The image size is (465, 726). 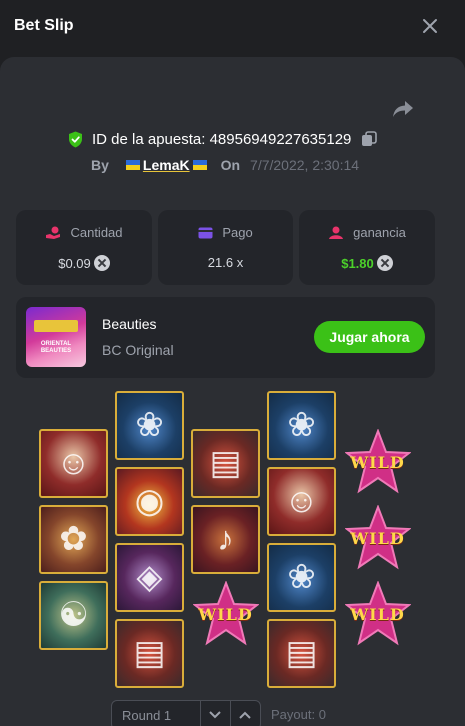 I want to click on chevron-down-icon, so click(x=214, y=715).